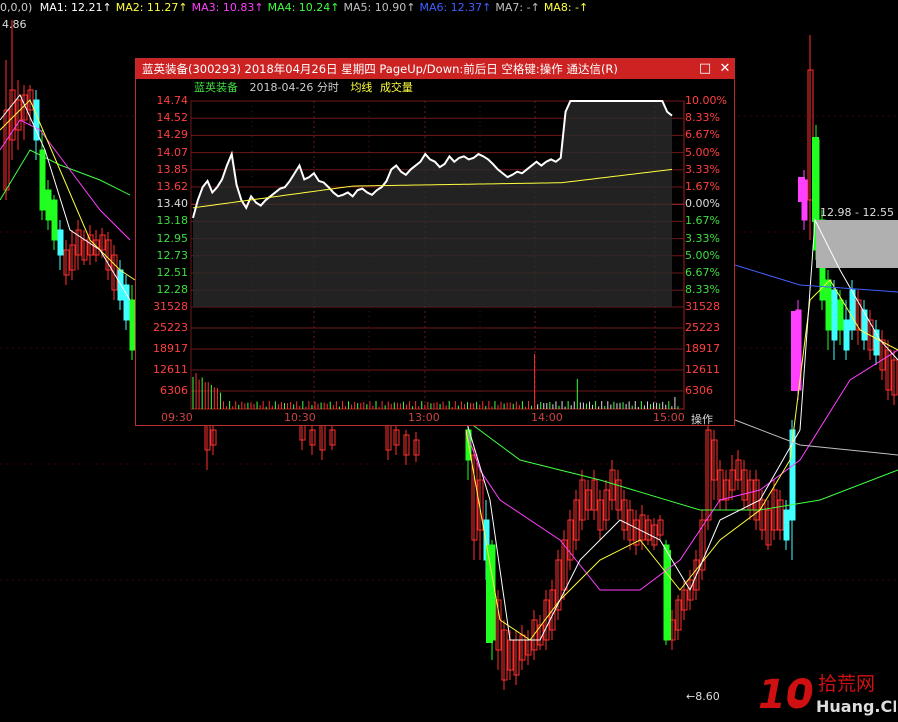 The width and height of the screenshot is (898, 722). What do you see at coordinates (170, 327) in the screenshot?
I see `volume-tick-left: 25223` at bounding box center [170, 327].